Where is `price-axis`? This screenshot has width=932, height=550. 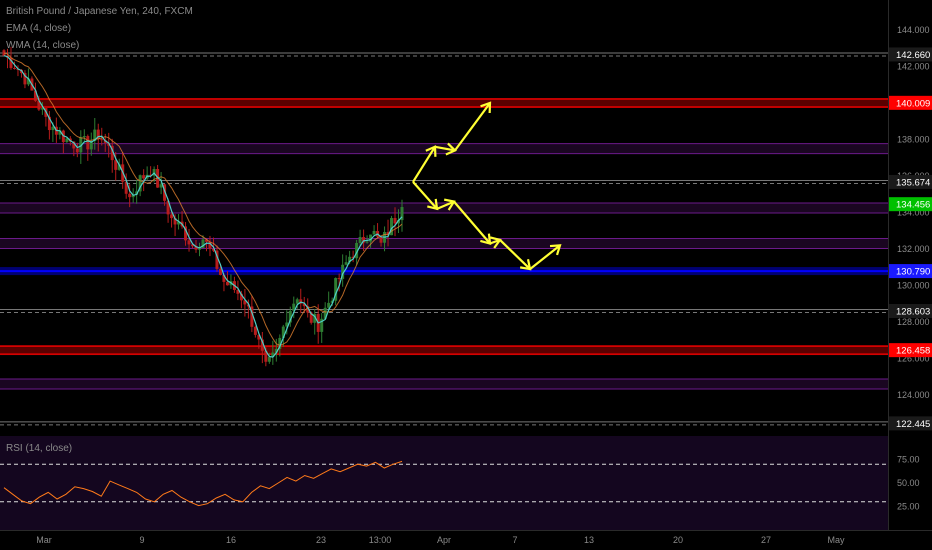 price-axis is located at coordinates (910, 265).